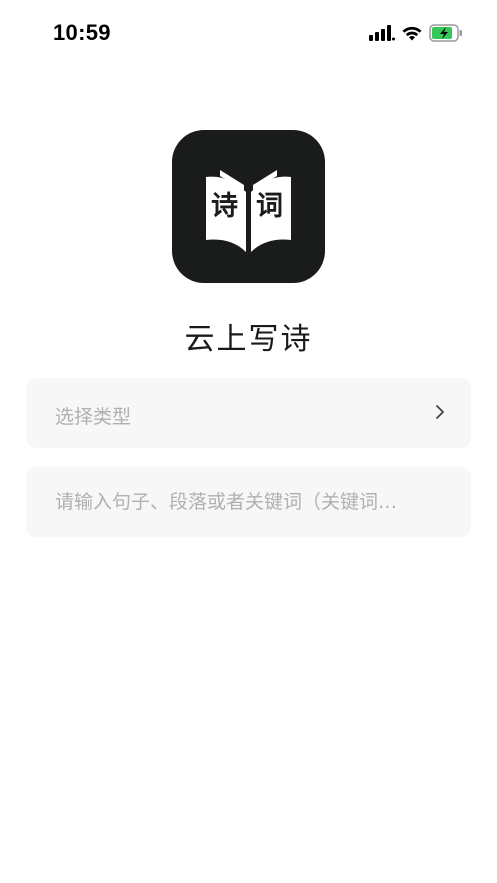 Image resolution: width=497 pixels, height=883 pixels. I want to click on wifi-icon, so click(412, 33).